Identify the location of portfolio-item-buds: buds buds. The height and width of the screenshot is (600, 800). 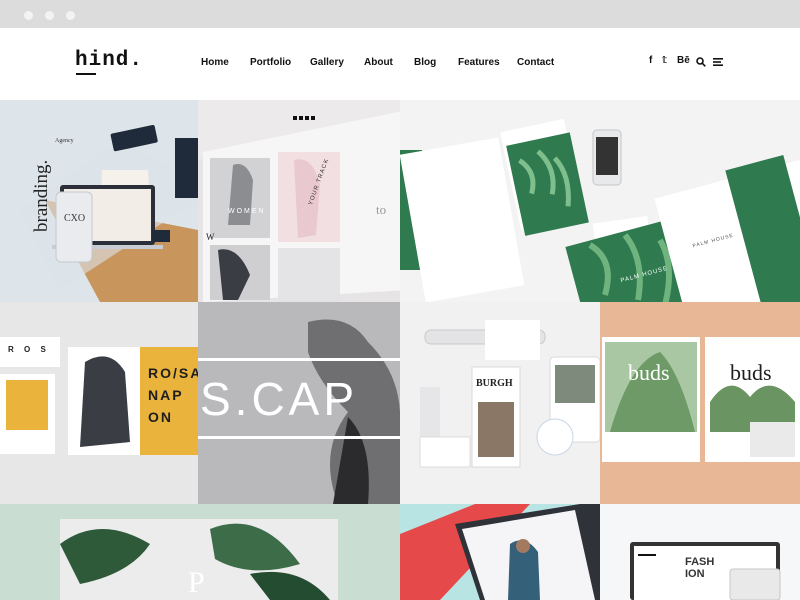
(700, 403).